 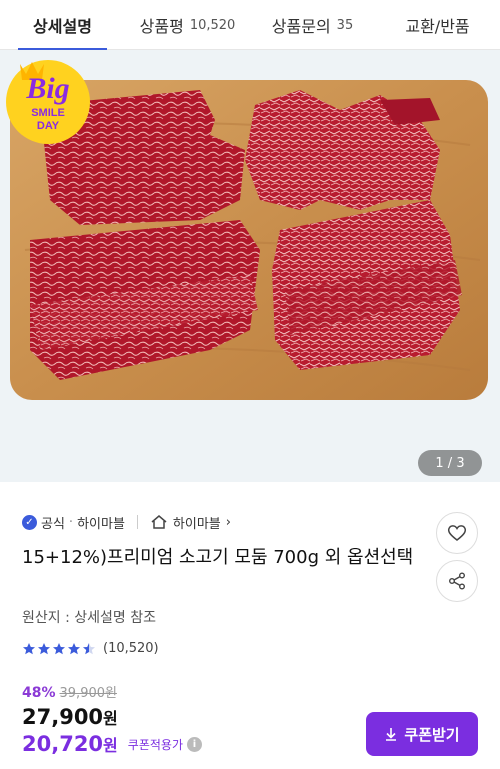 I want to click on like-button, so click(x=457, y=533).